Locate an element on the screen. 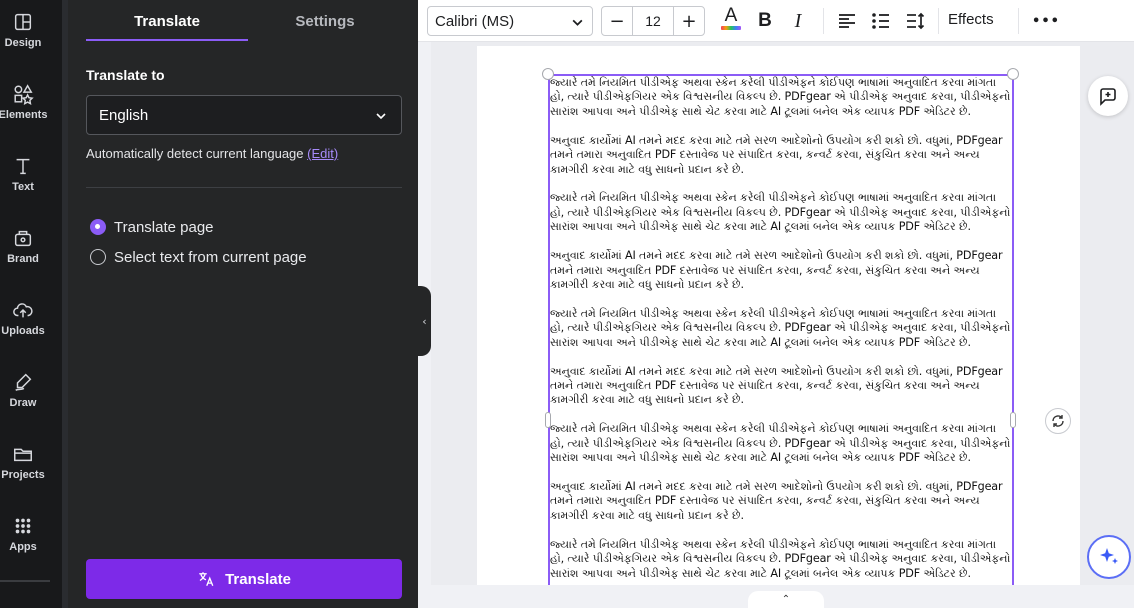  text-toolbar: Calibri (MS) − 12 + A B I Effects ••• is located at coordinates (776, 21).